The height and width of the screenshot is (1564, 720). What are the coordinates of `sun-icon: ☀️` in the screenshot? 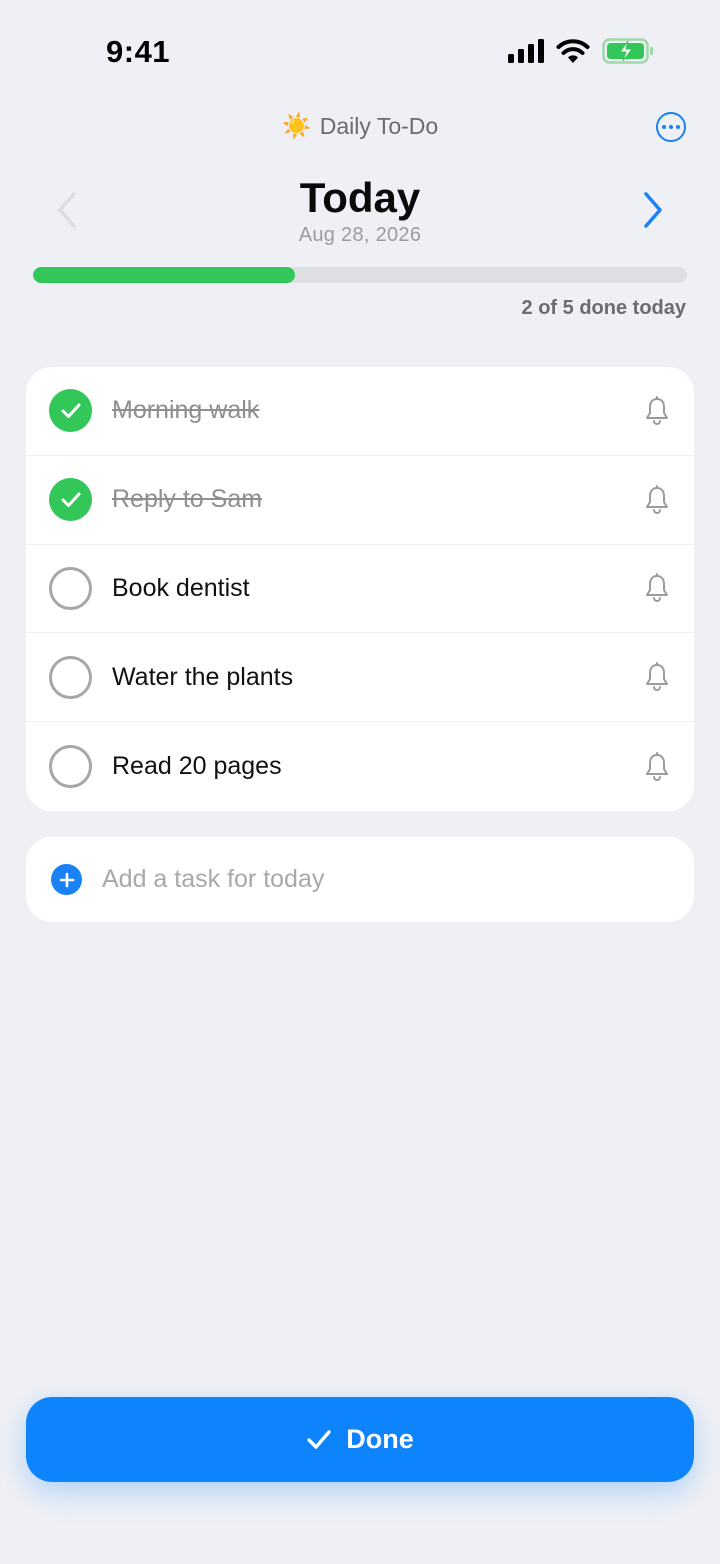 It's located at (296, 126).